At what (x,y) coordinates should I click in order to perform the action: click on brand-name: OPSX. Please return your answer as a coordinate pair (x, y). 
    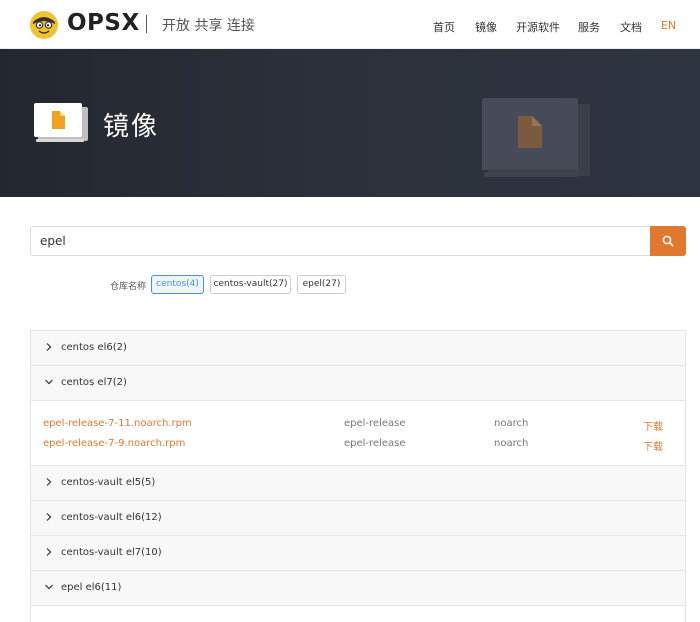
    Looking at the image, I should click on (103, 23).